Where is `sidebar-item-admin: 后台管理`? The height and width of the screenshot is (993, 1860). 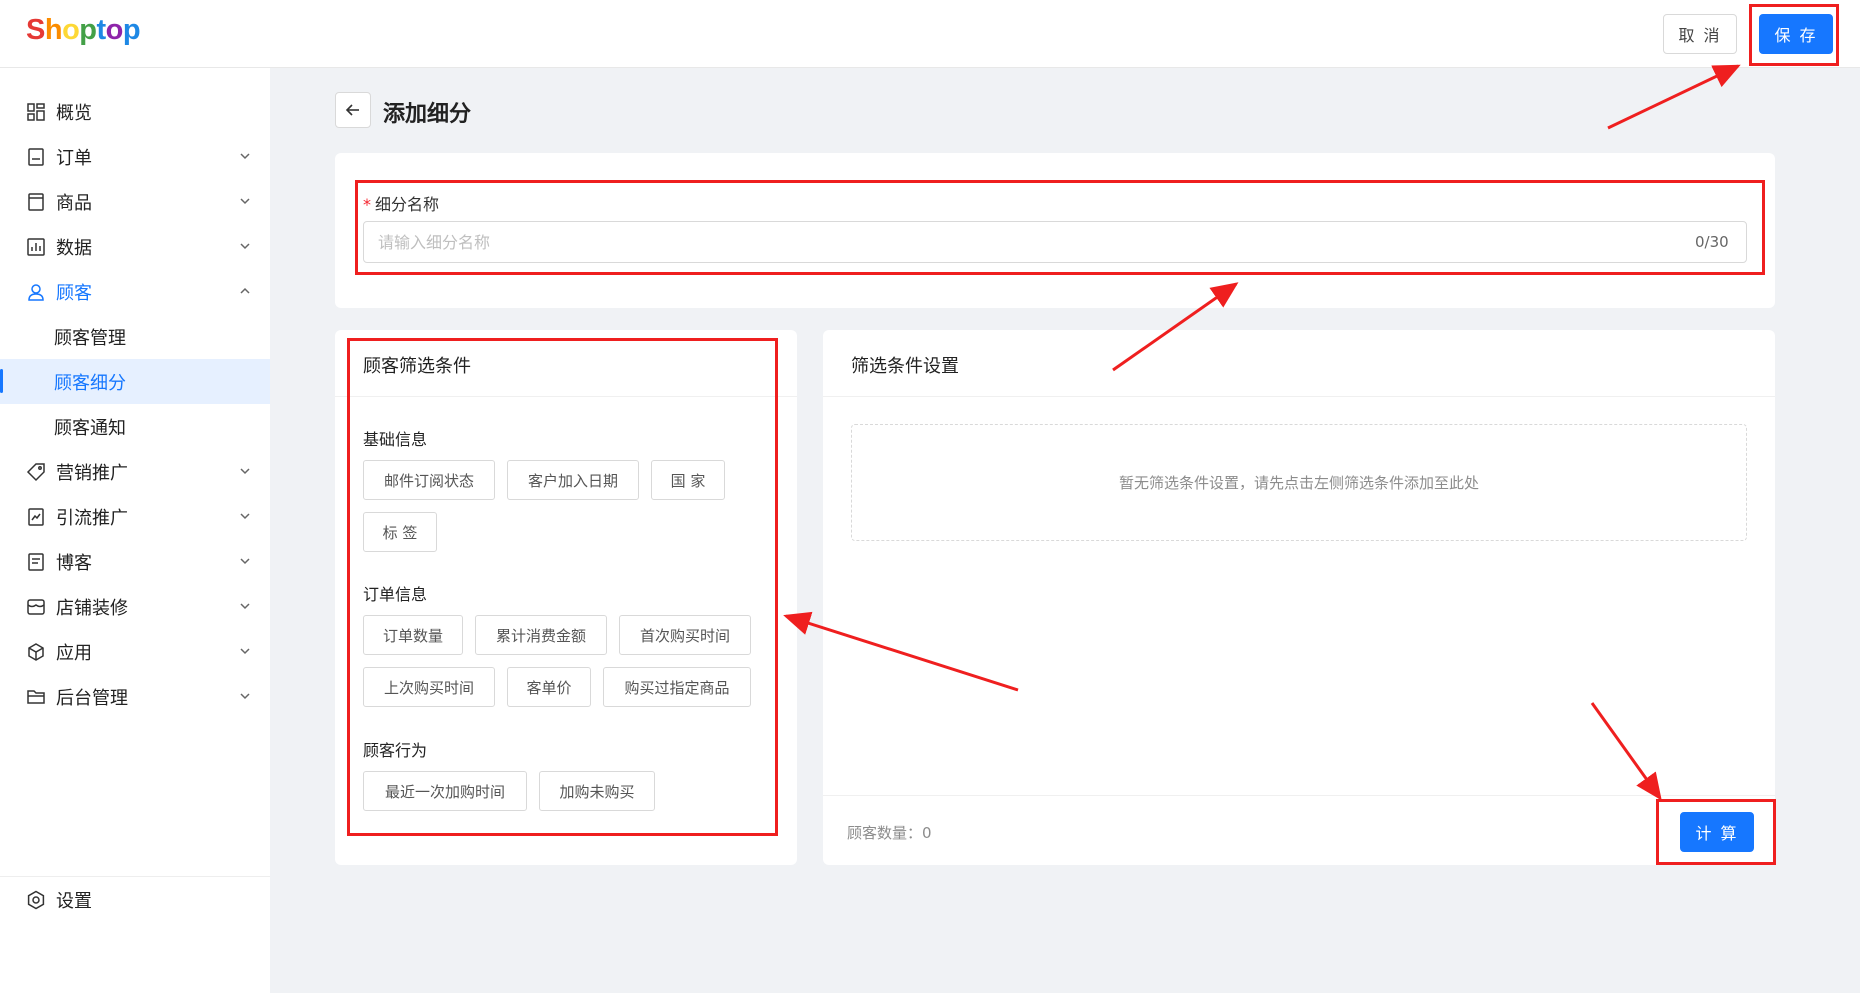 sidebar-item-admin: 后台管理 is located at coordinates (135, 696).